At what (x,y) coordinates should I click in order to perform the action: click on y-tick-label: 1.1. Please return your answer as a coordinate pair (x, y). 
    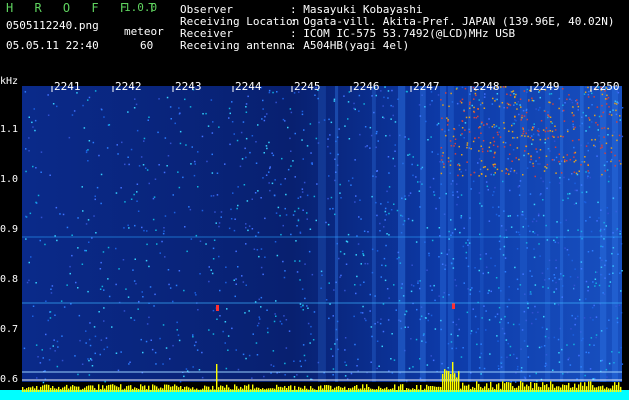
    Looking at the image, I should click on (9, 129).